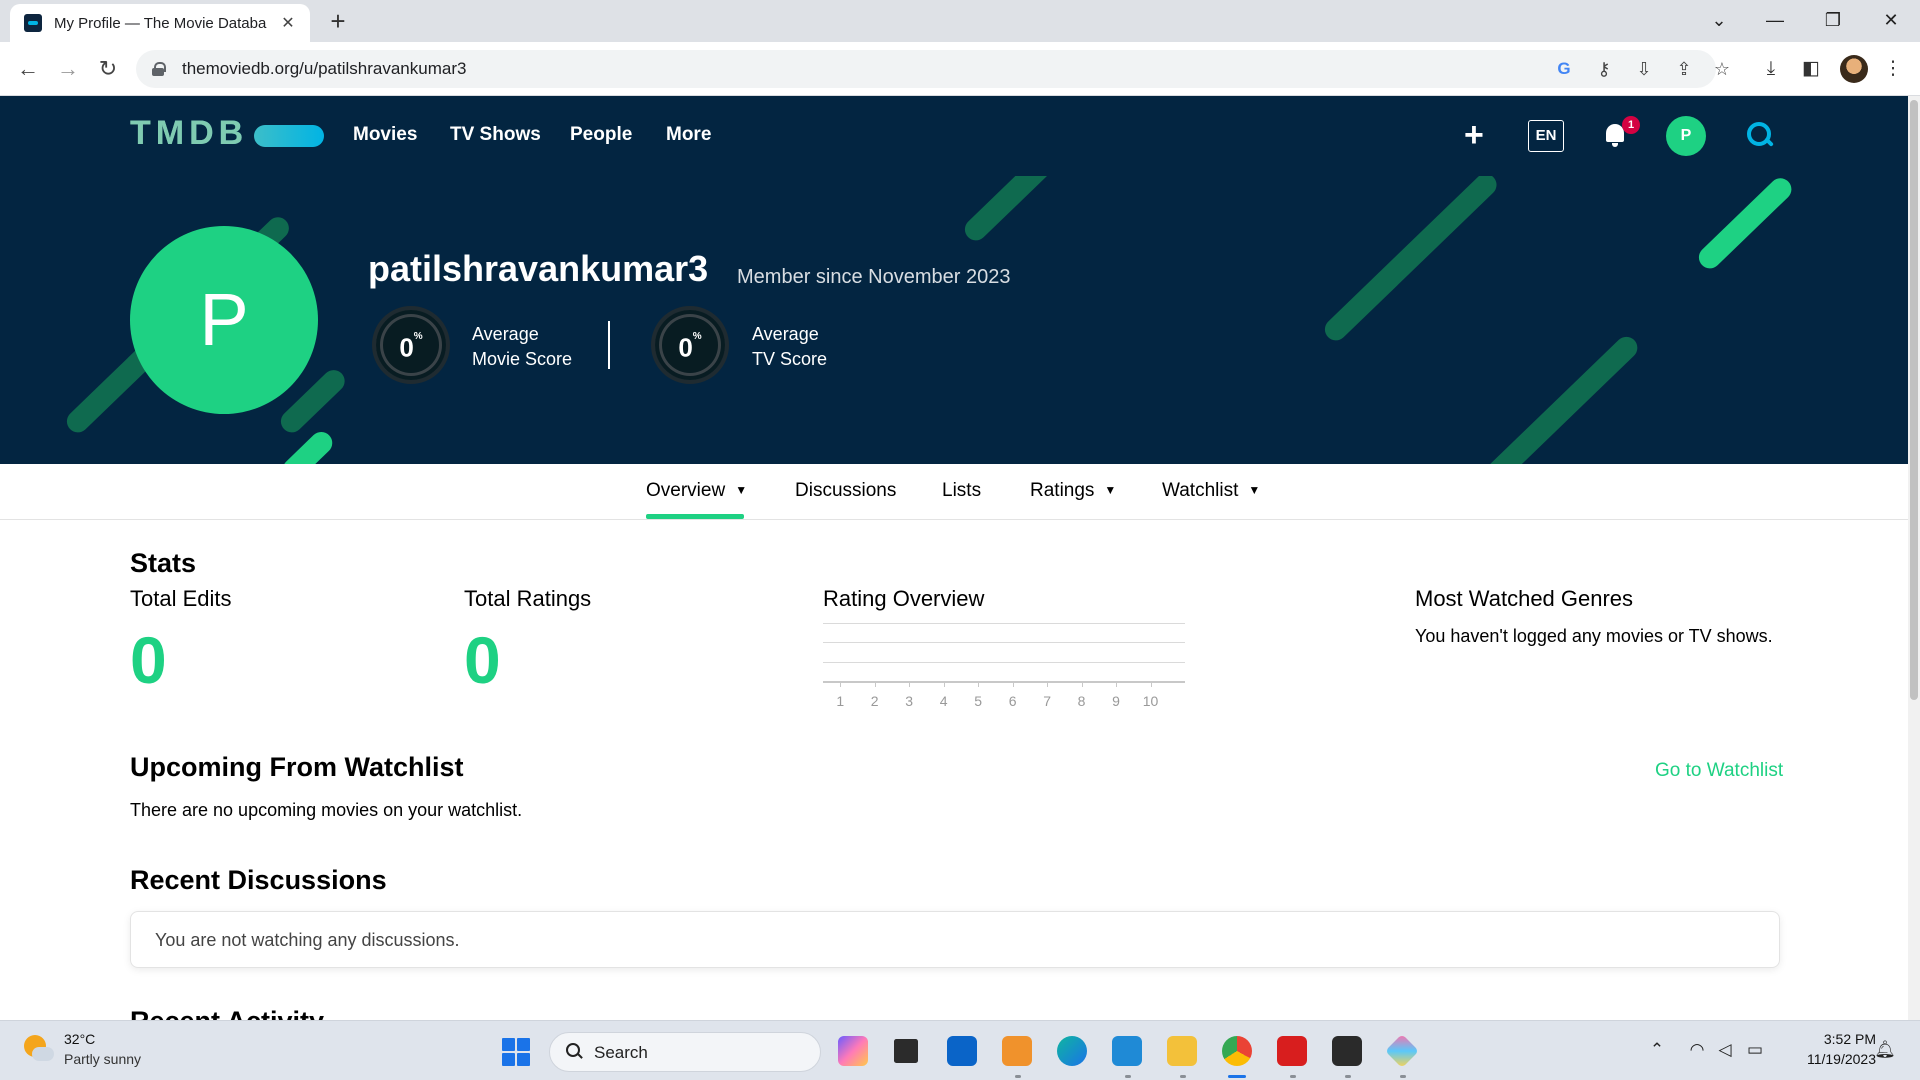  I want to click on active-app-indicator, so click(1237, 1076).